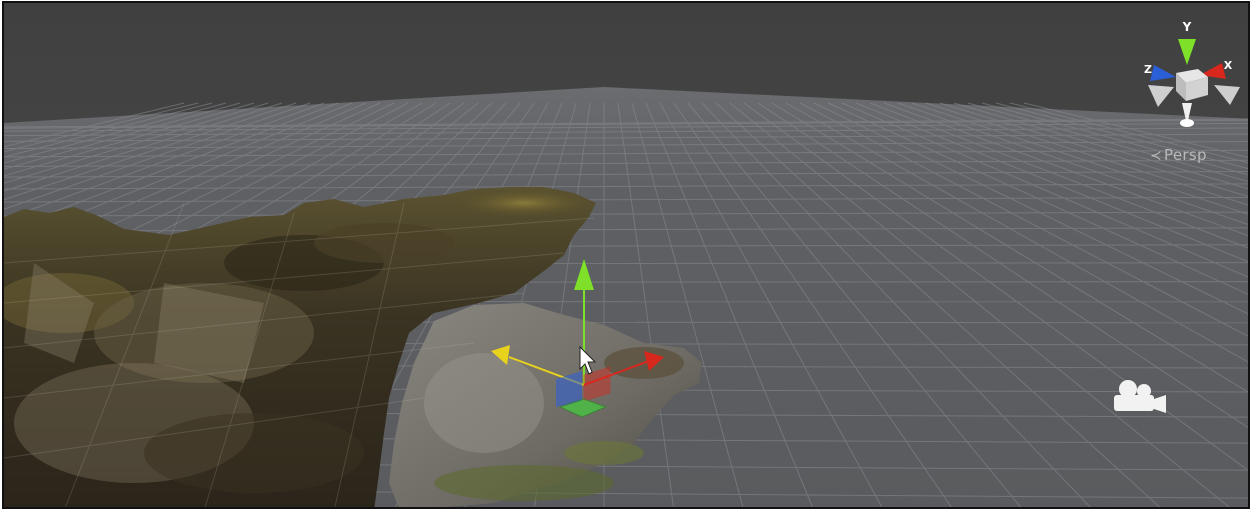  Describe the element at coordinates (1187, 27) in the screenshot. I see `gizmo-y-label: Y` at that location.